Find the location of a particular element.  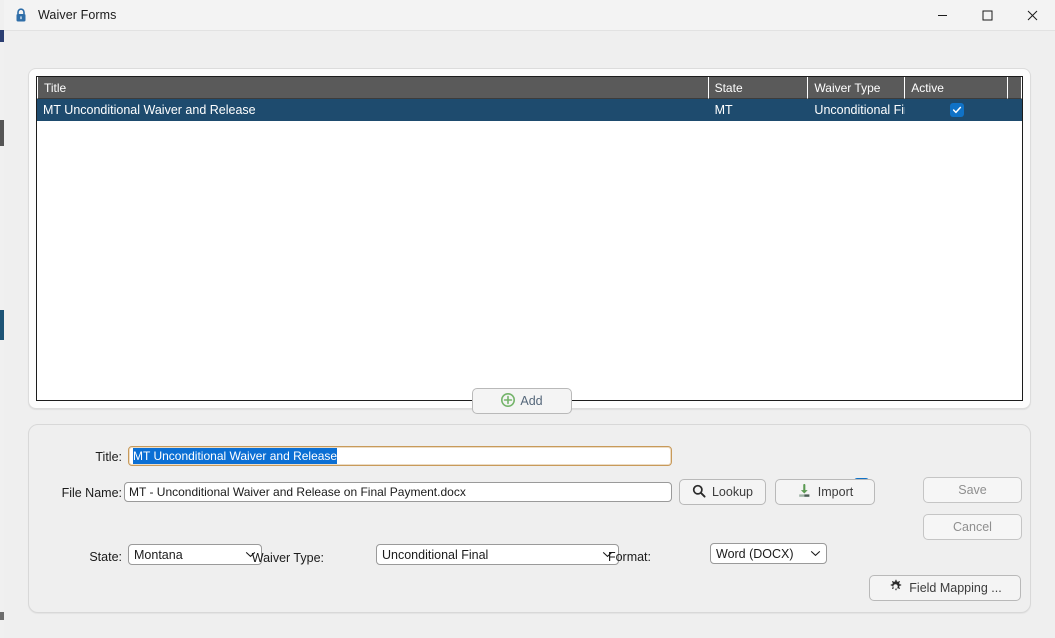

import-button: Import is located at coordinates (825, 492).